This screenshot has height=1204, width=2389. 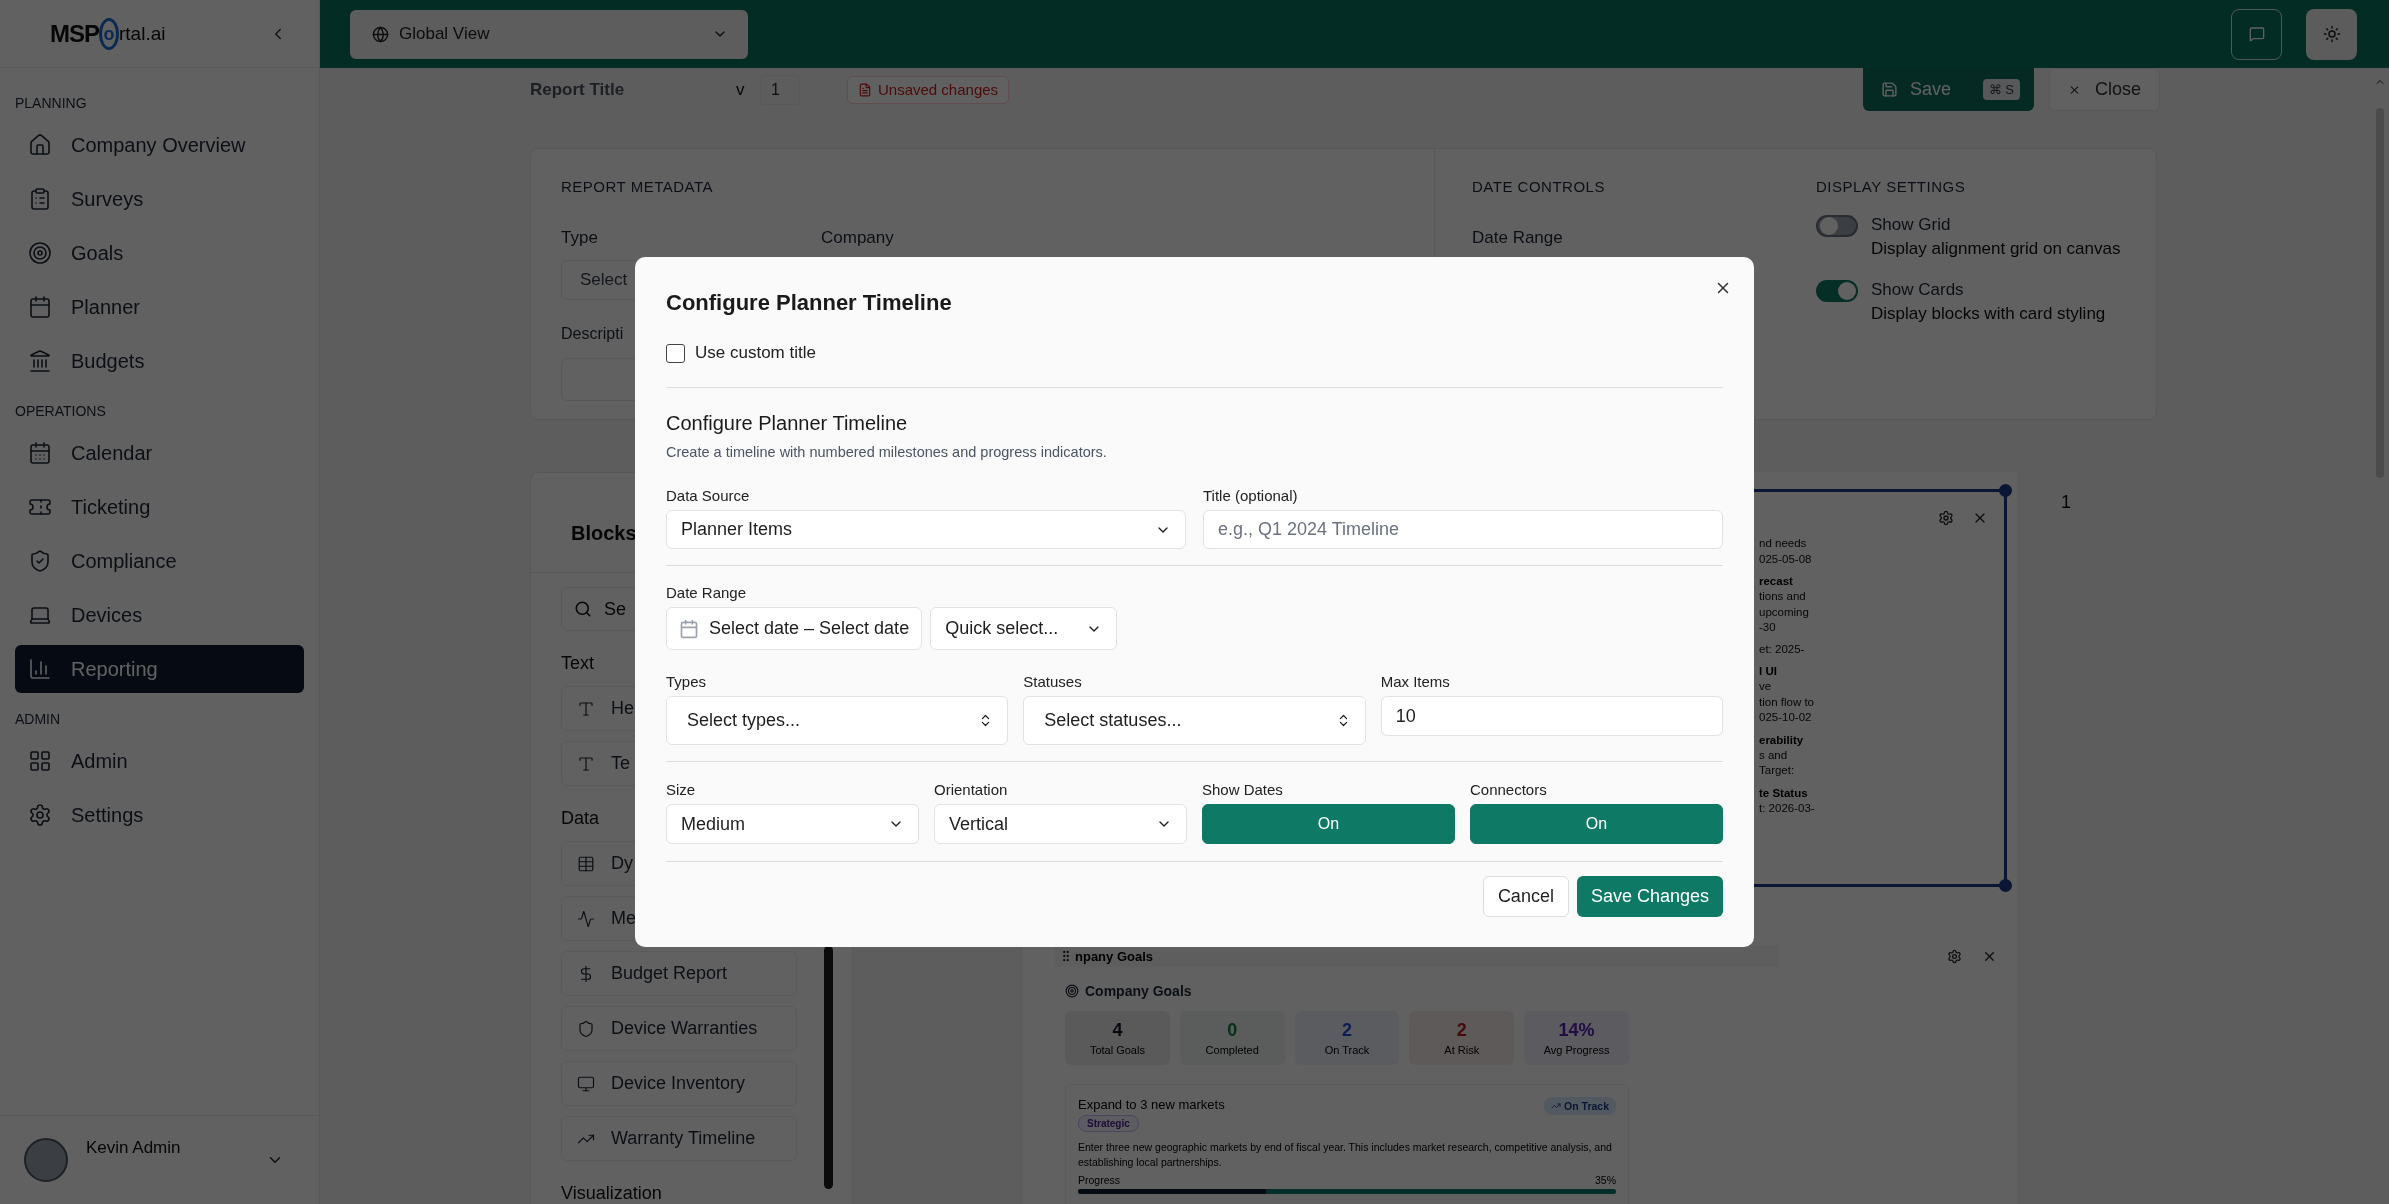 What do you see at coordinates (2104, 89) in the screenshot?
I see `close-button: Close` at bounding box center [2104, 89].